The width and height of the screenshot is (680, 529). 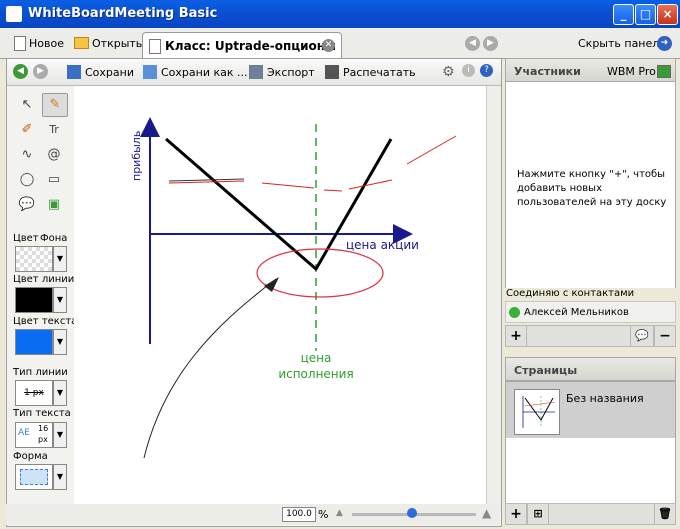 What do you see at coordinates (631, 71) in the screenshot?
I see `wbm-pro-label: WBM Pro` at bounding box center [631, 71].